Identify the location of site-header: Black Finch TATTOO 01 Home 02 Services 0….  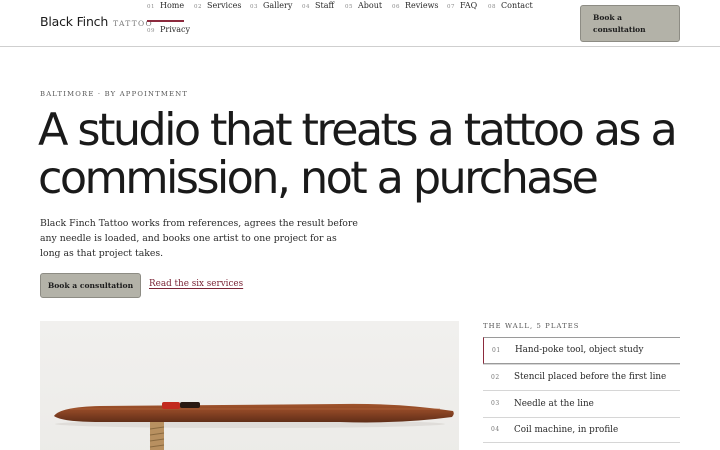
(360, 23).